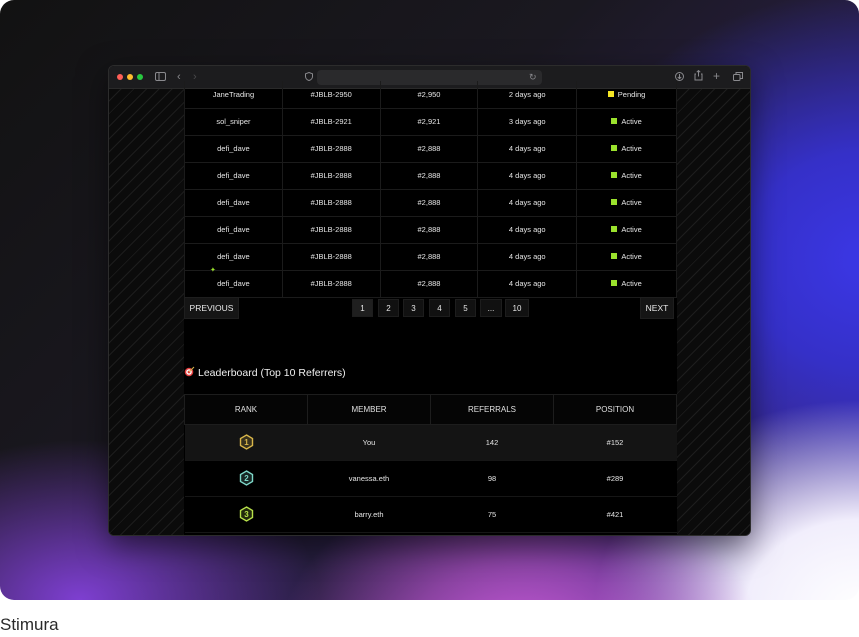 Image resolution: width=859 pixels, height=637 pixels. What do you see at coordinates (29, 624) in the screenshot?
I see `brand-caption: Stimura` at bounding box center [29, 624].